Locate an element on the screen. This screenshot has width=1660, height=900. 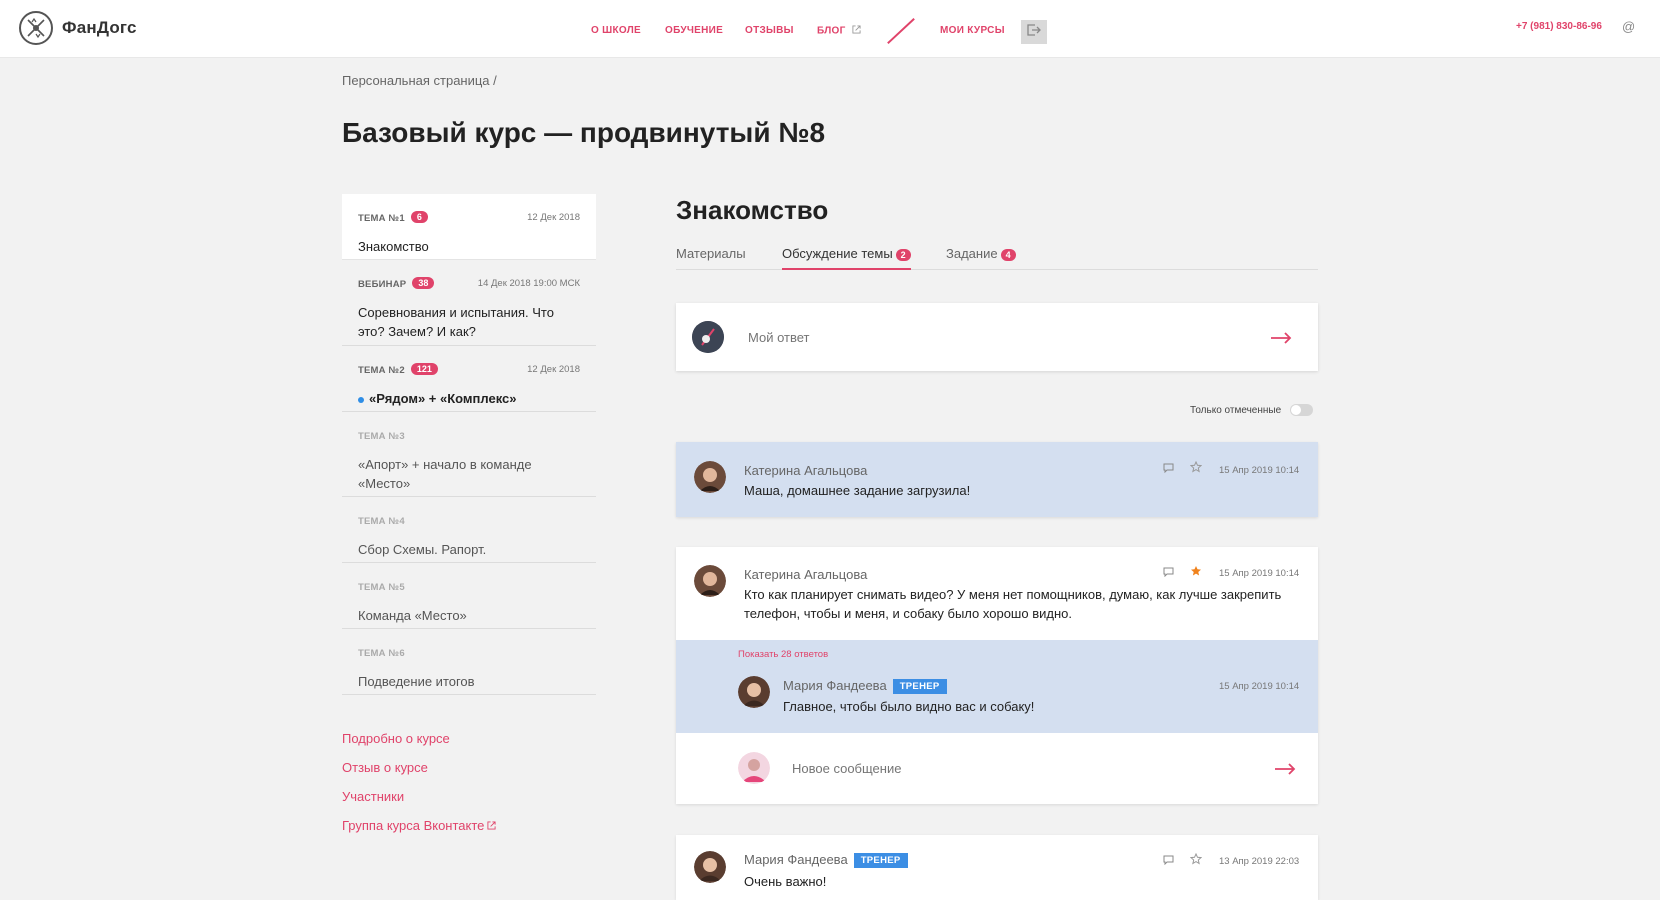
topic-label: ТЕМА №3 is located at coordinates (381, 436).